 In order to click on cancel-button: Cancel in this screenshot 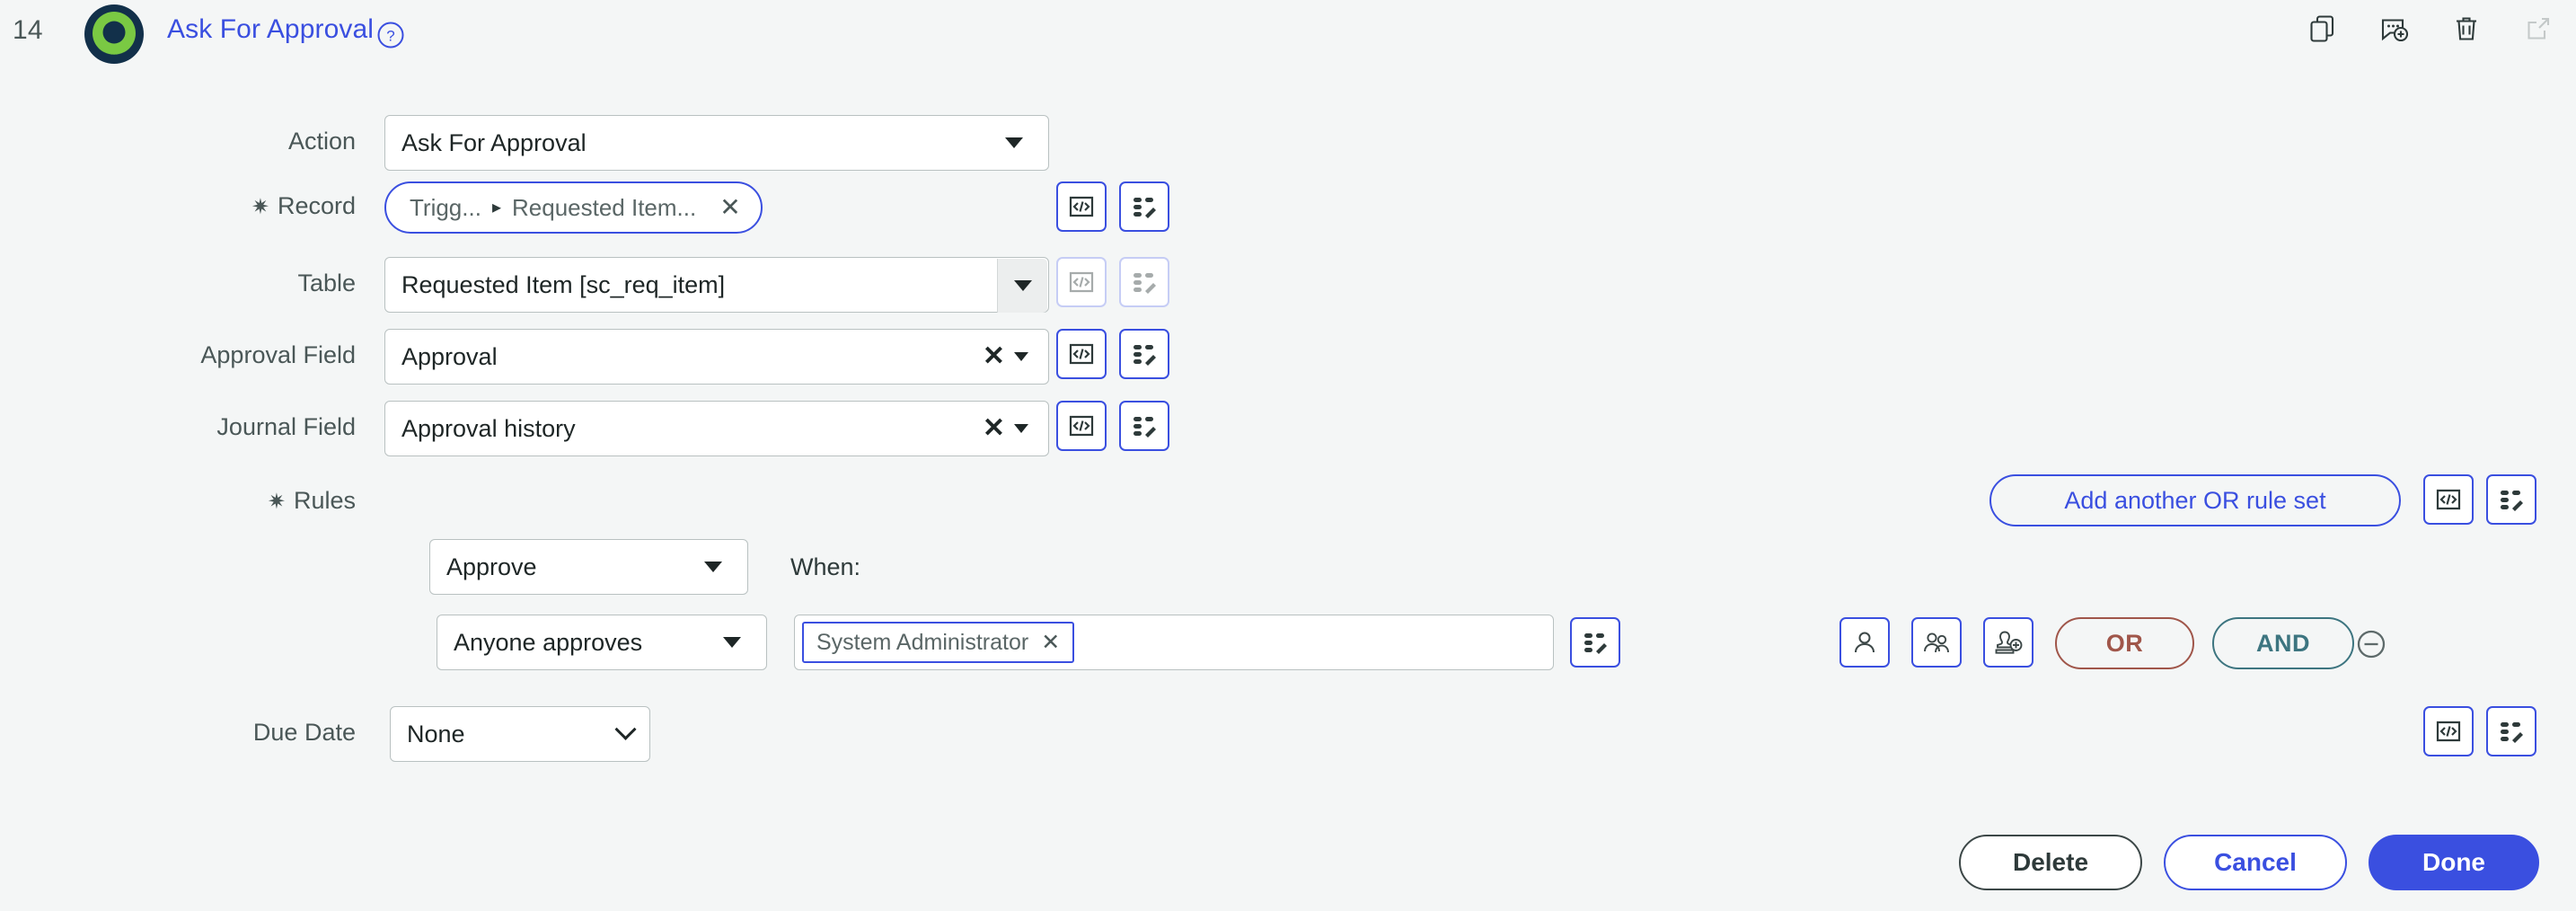, I will do `click(2255, 862)`.